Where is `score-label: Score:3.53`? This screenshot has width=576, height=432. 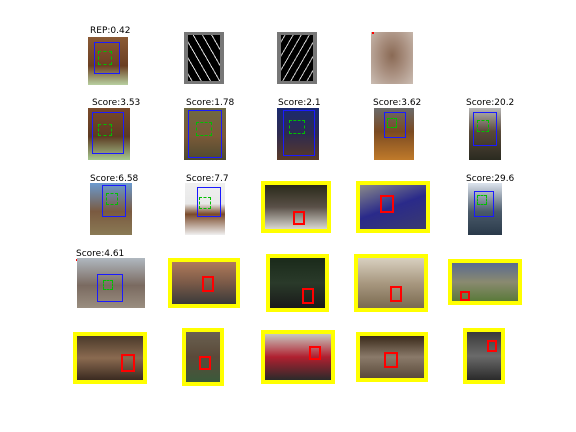
score-label: Score:3.53 is located at coordinates (116, 103).